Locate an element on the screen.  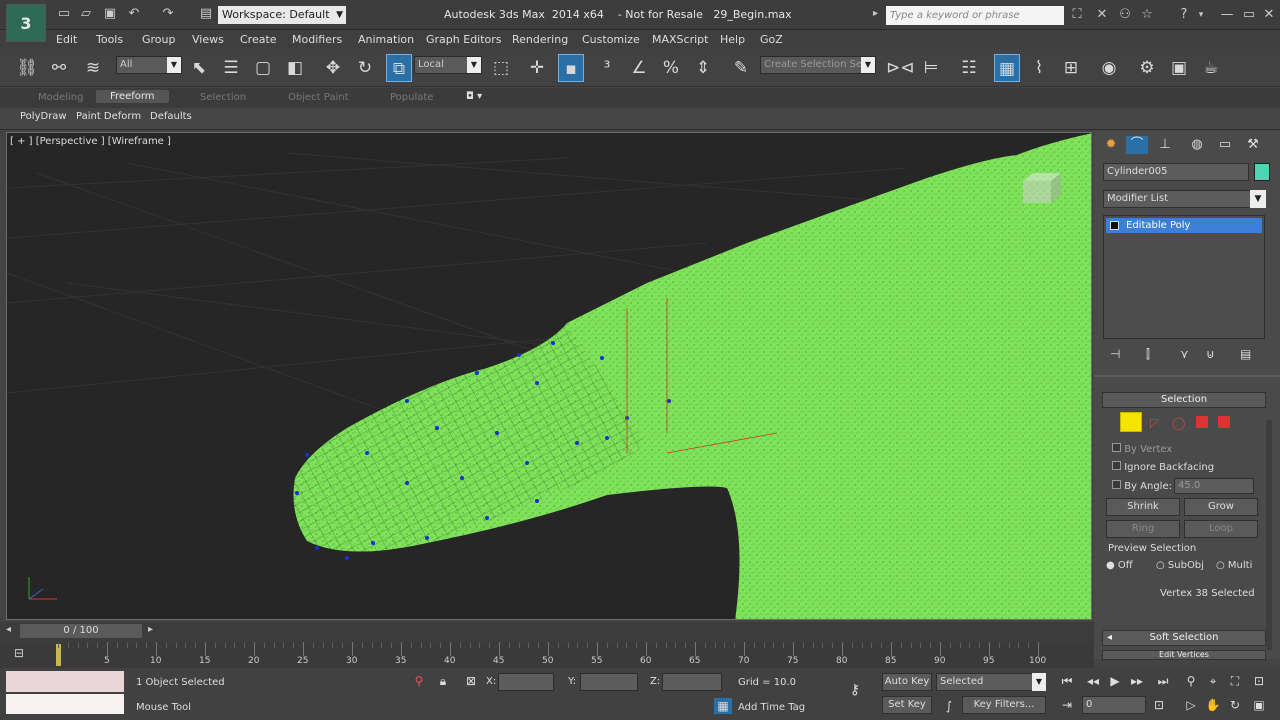
bind-space-warp-icon: ≋ is located at coordinates (93, 68).